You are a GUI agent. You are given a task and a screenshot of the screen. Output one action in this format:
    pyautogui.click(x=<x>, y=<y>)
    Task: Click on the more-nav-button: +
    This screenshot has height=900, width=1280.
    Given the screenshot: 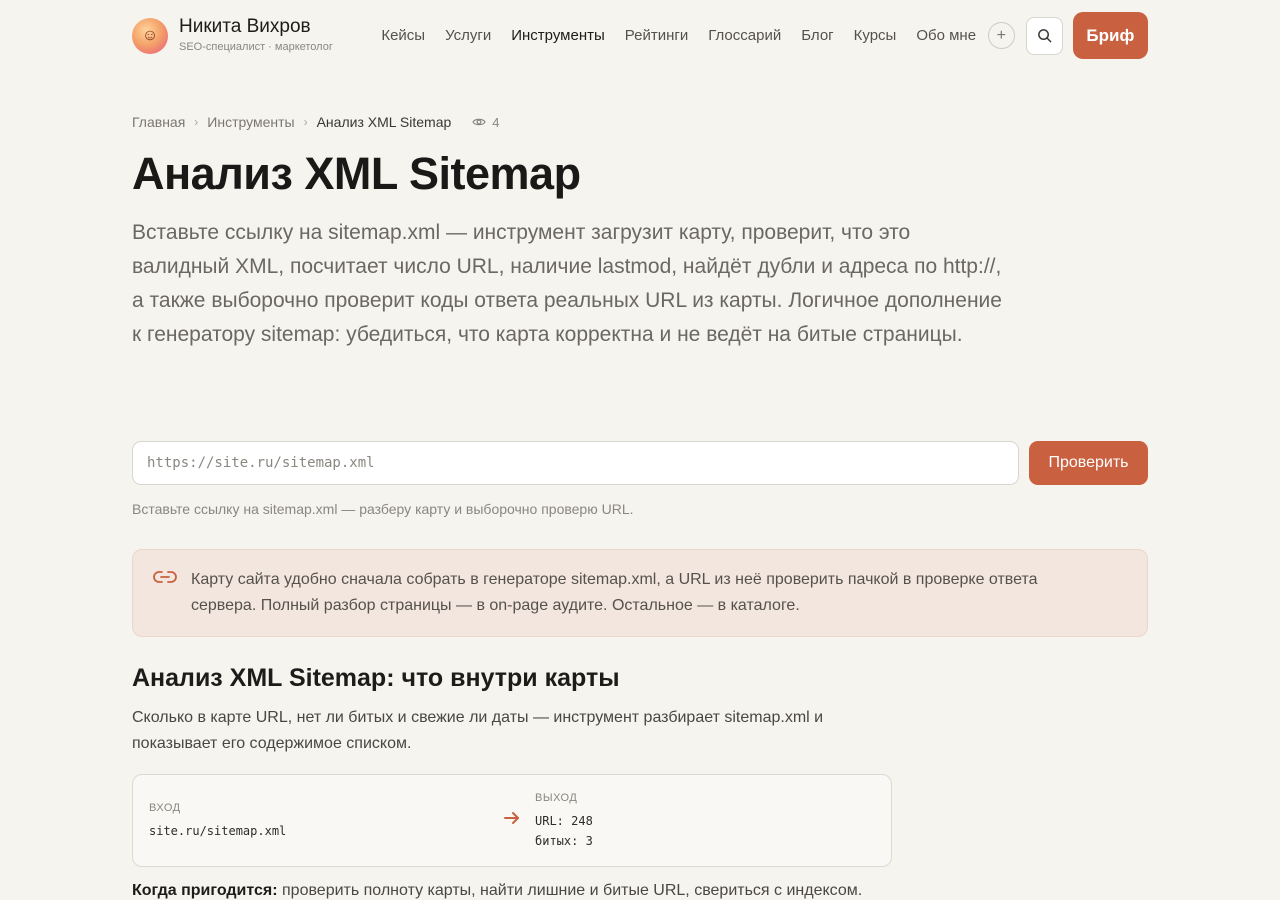 What is the action you would take?
    pyautogui.click(x=1001, y=35)
    